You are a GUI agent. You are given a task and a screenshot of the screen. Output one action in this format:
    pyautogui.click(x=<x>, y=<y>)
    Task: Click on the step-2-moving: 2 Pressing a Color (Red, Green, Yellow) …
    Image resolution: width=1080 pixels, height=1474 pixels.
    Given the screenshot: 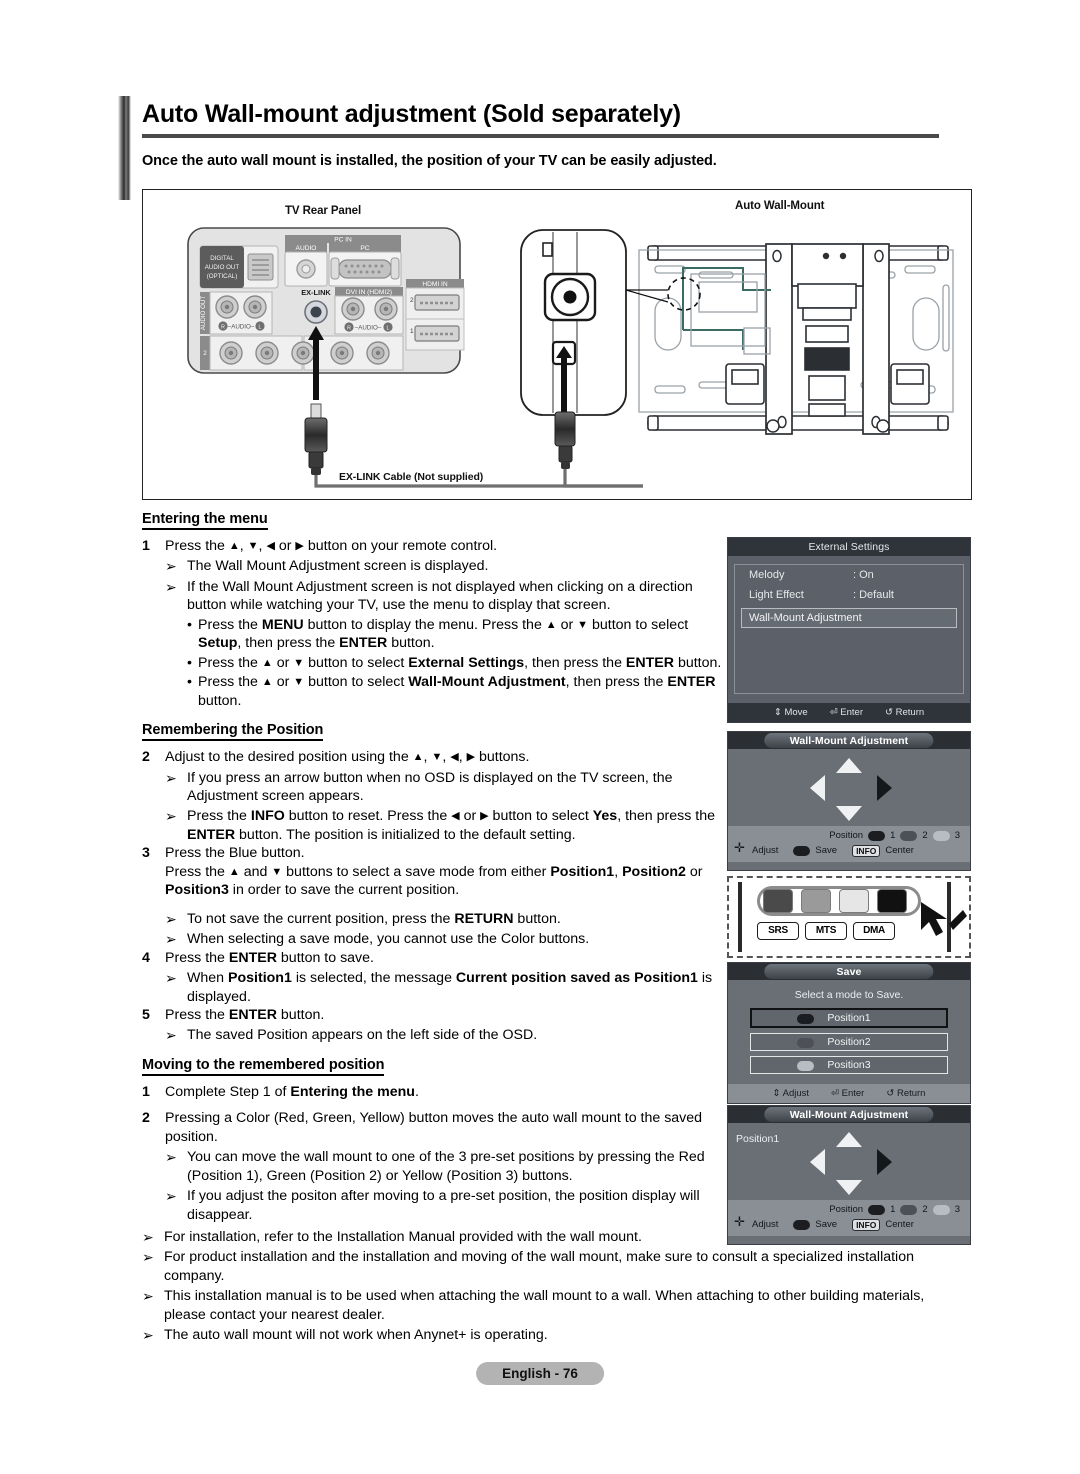 What is the action you would take?
    pyautogui.click(x=438, y=1127)
    